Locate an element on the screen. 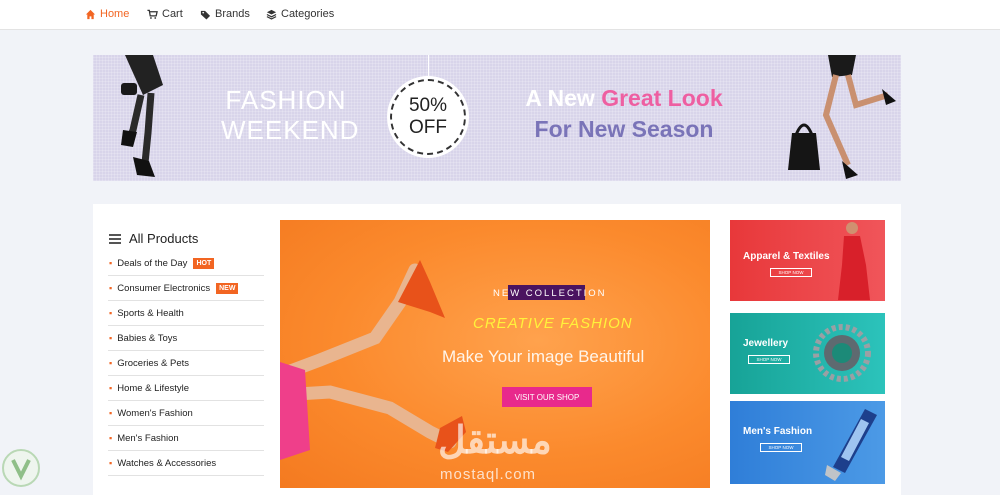  promo-card-mens: Men's Fashion SHOP NOW is located at coordinates (807, 442).